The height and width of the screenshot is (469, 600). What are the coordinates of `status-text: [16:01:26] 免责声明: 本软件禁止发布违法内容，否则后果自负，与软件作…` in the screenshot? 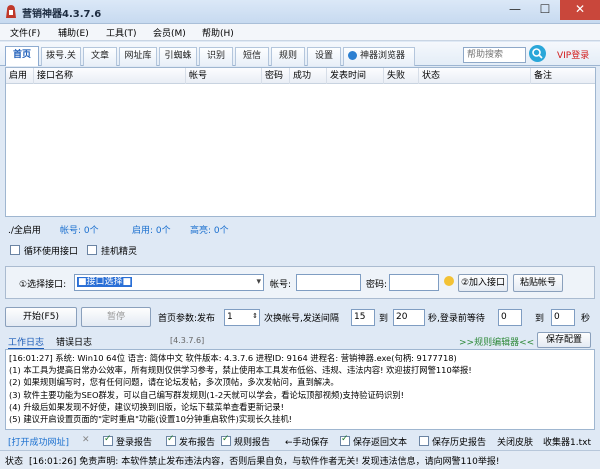 It's located at (264, 462).